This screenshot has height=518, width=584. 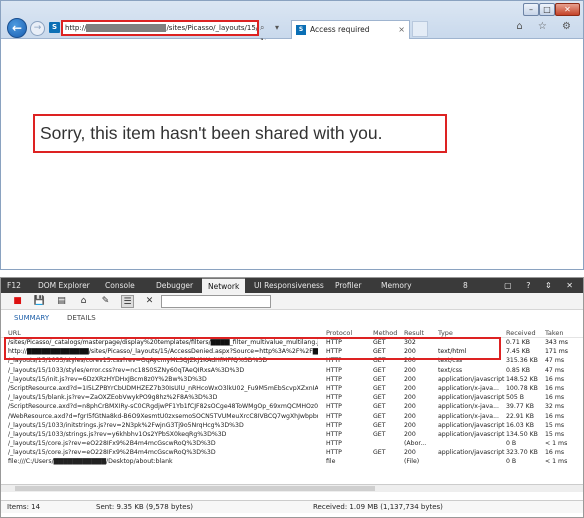 I want to click on minimize-button: –, so click(x=531, y=9).